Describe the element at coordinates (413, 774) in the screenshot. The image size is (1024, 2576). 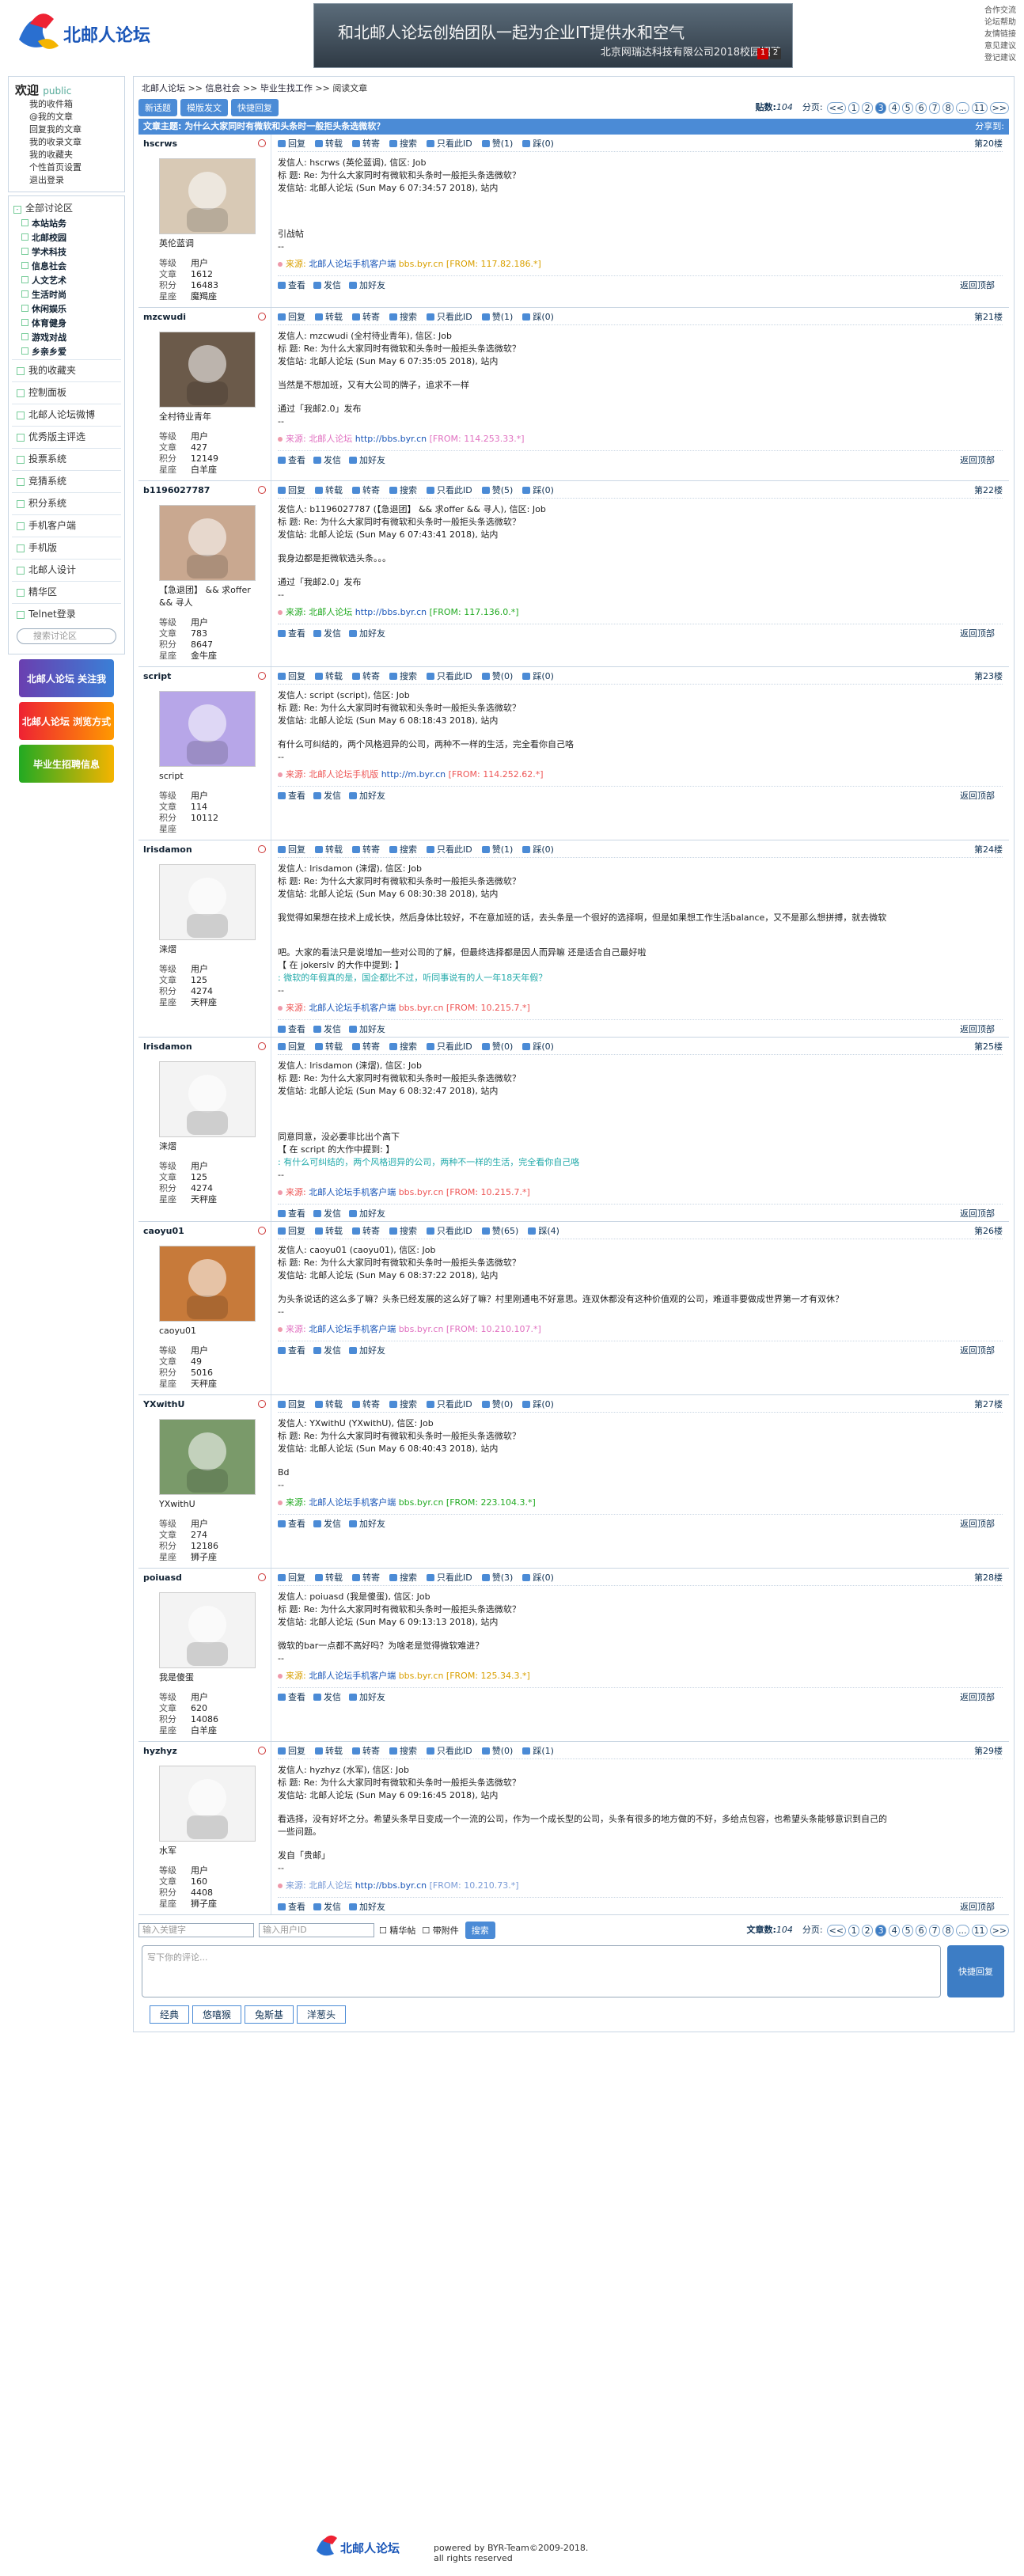
I see `source-link: http://m.byr.cn` at that location.